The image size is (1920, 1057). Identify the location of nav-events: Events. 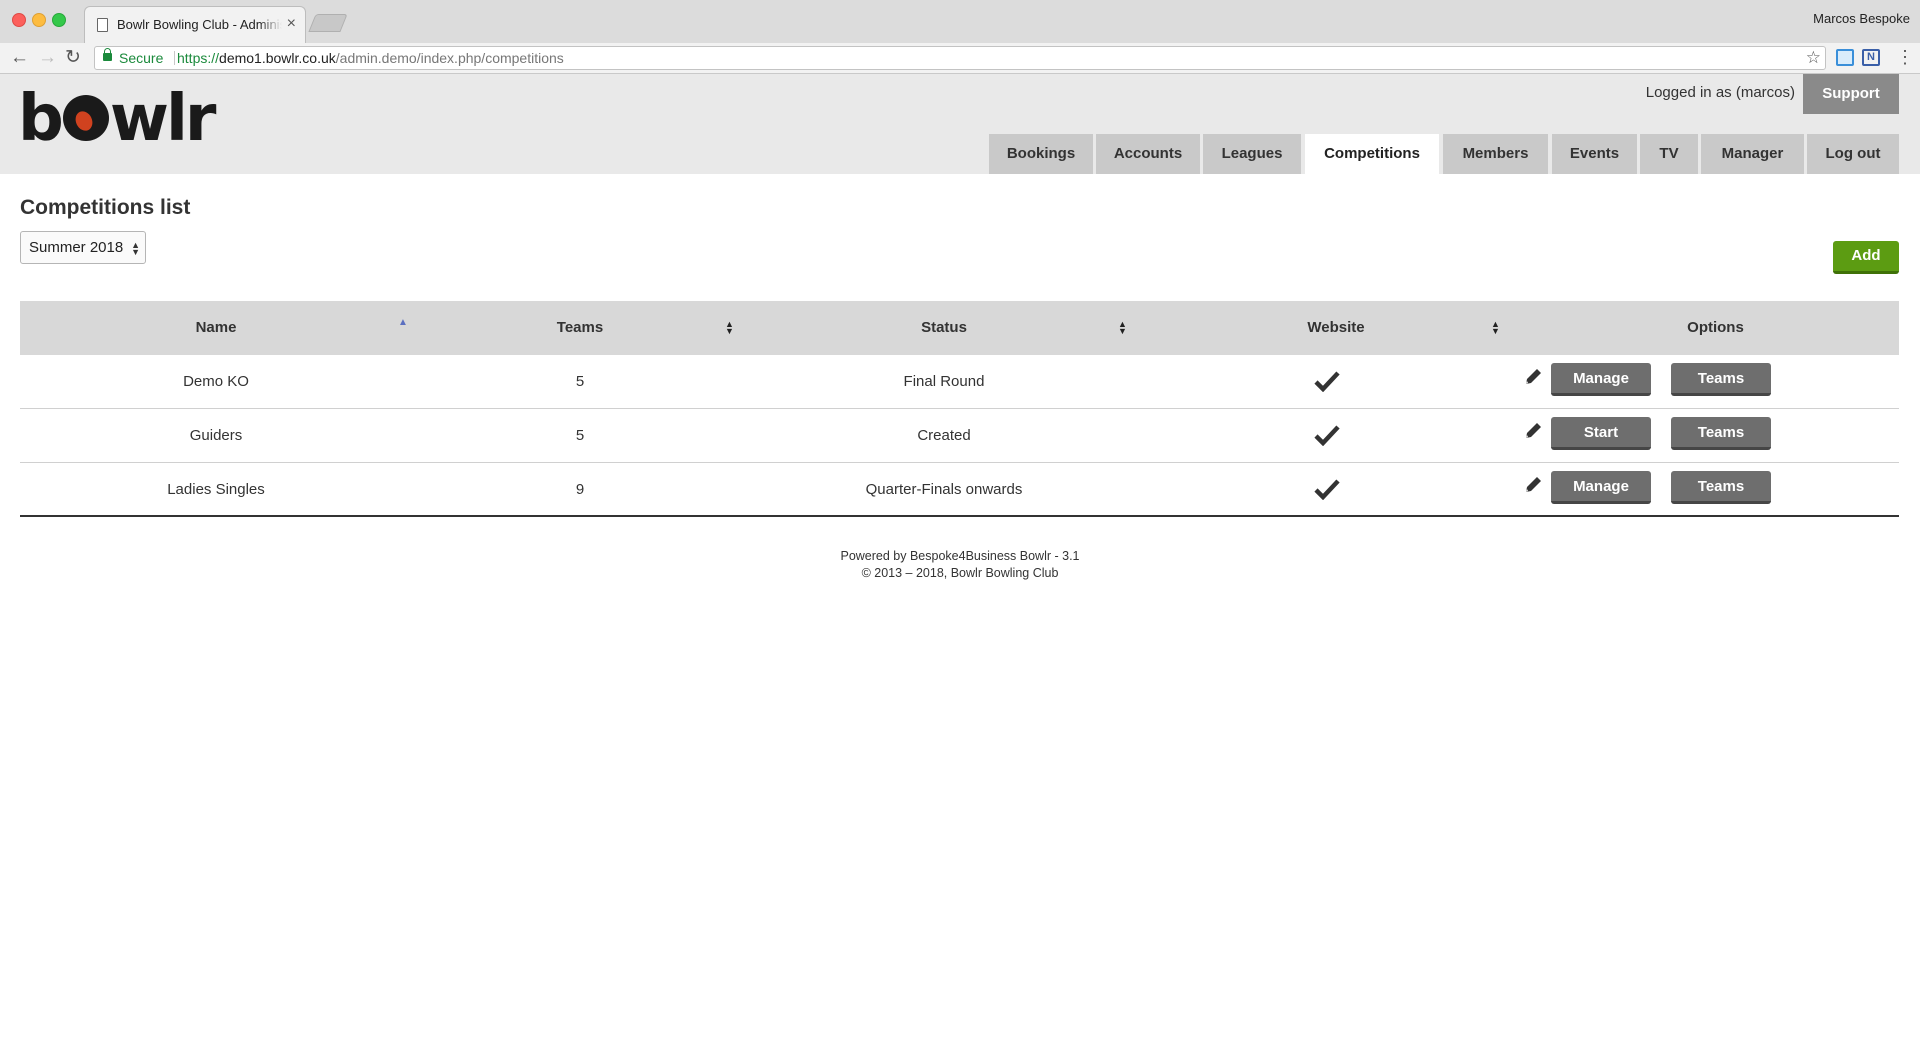
(1594, 154).